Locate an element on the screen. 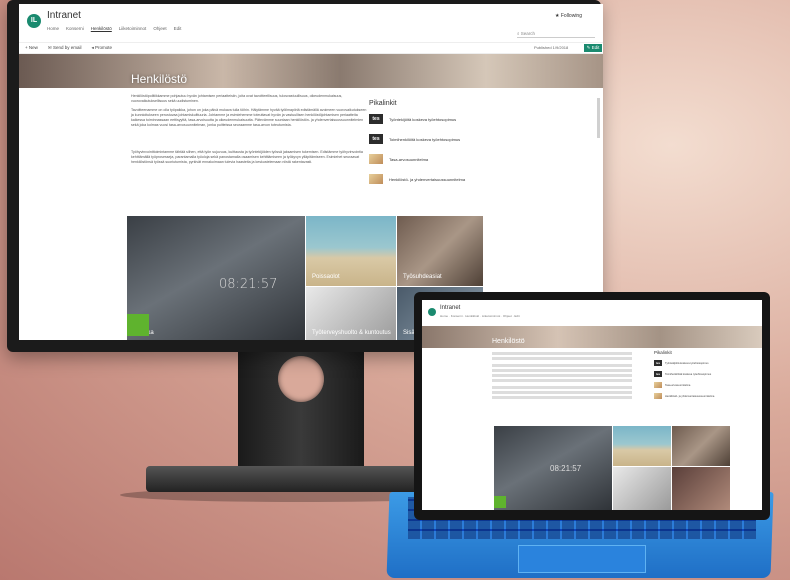  tile-tyoterveyshuolto is located at coordinates (642, 488).